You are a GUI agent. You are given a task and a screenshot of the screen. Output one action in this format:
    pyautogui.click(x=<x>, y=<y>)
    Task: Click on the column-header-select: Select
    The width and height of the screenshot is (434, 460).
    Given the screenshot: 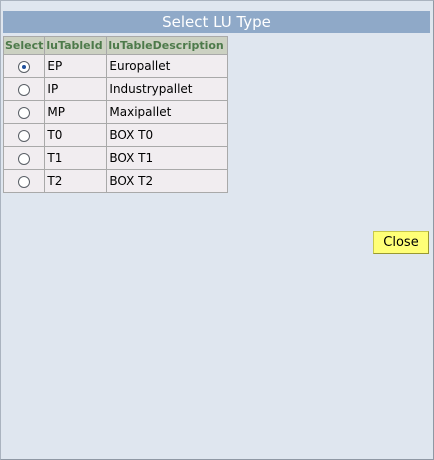 What is the action you would take?
    pyautogui.click(x=24, y=45)
    